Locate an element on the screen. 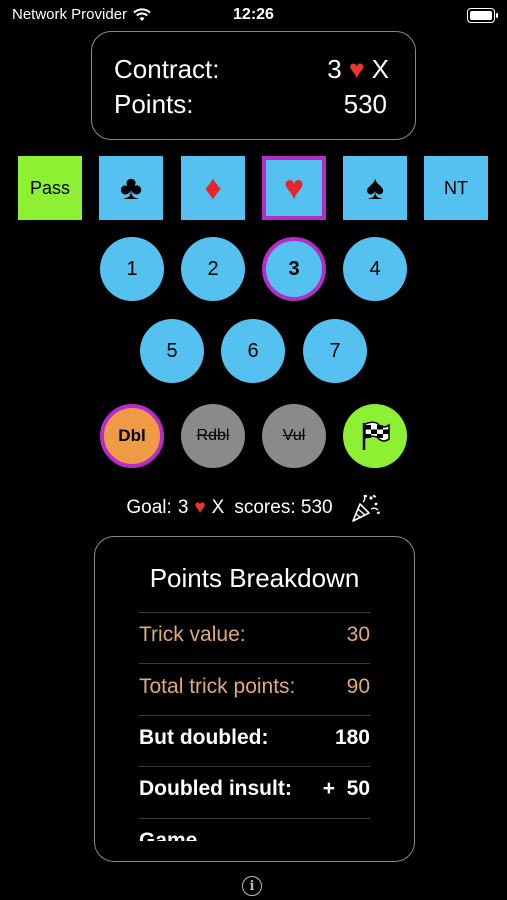  hearts-button: ♥ is located at coordinates (294, 188).